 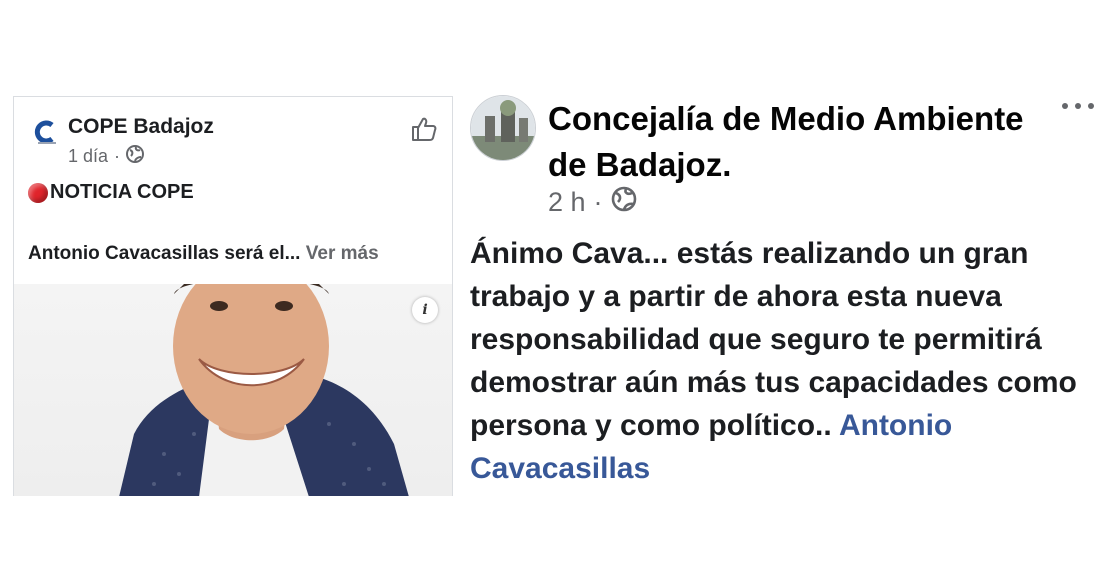 I want to click on post-photo, so click(x=233, y=390).